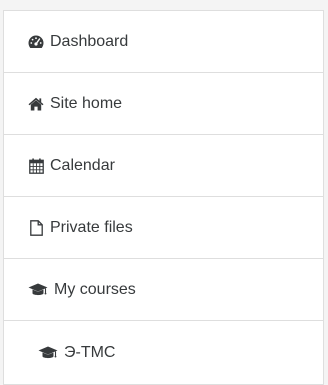 The image size is (328, 385). Describe the element at coordinates (95, 289) in the screenshot. I see `nav-item-label: My courses` at that location.